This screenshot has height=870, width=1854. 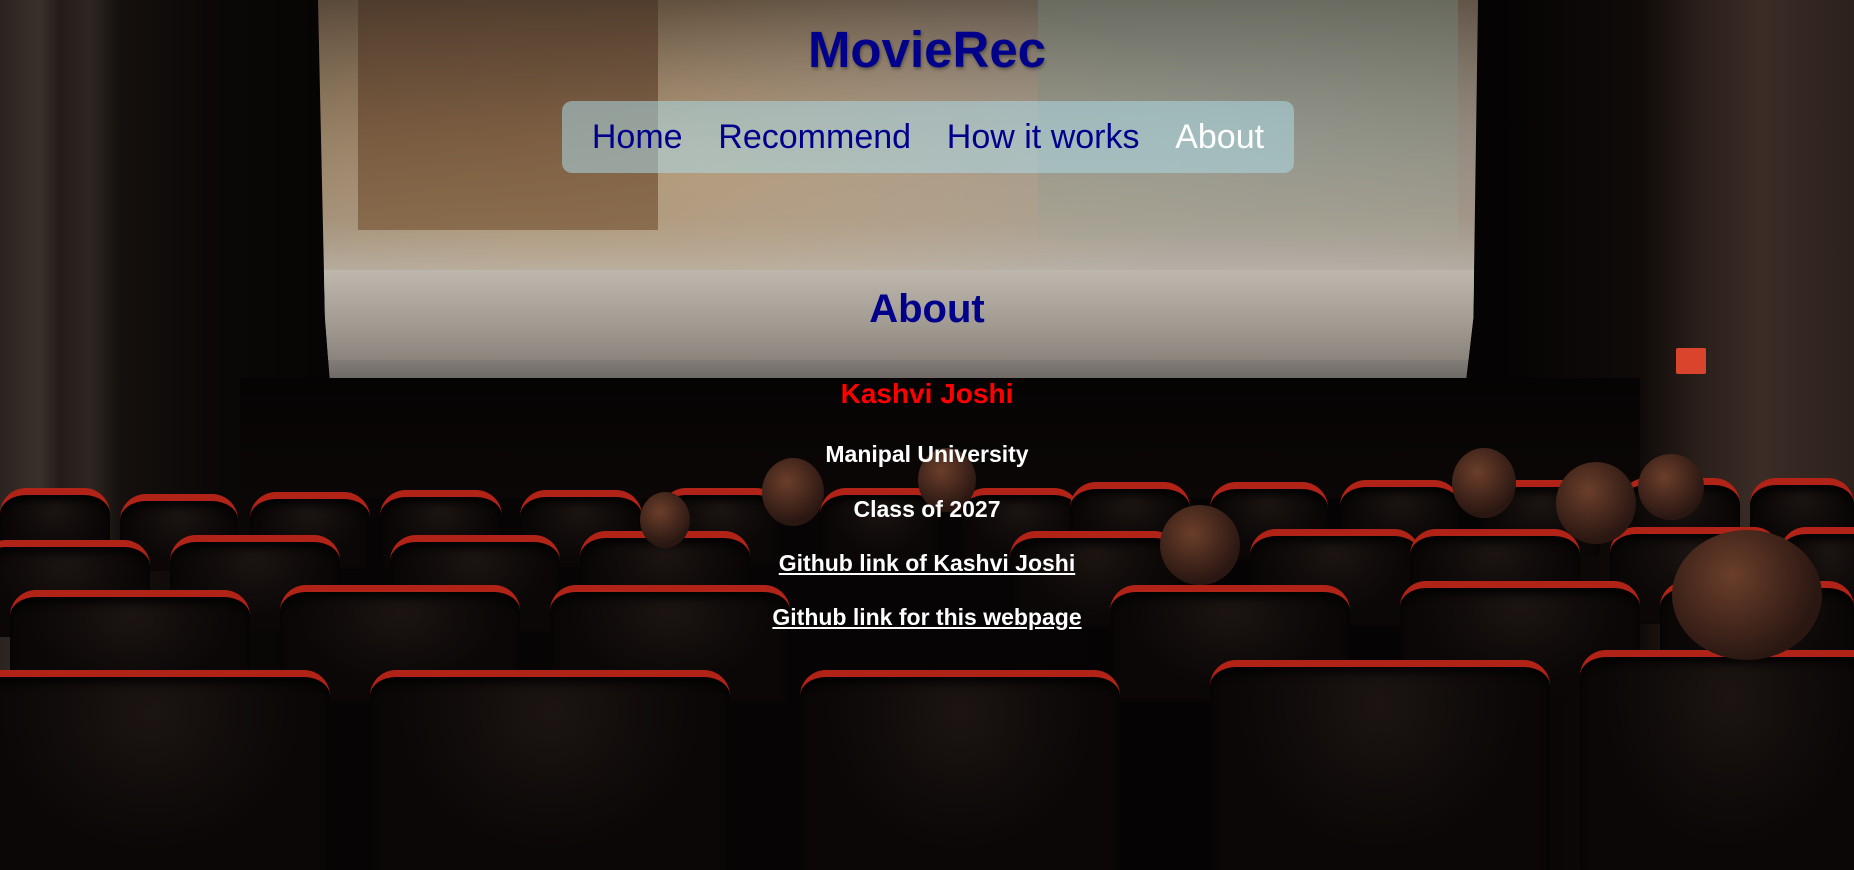 What do you see at coordinates (637, 137) in the screenshot?
I see `nav-home-link: Home` at bounding box center [637, 137].